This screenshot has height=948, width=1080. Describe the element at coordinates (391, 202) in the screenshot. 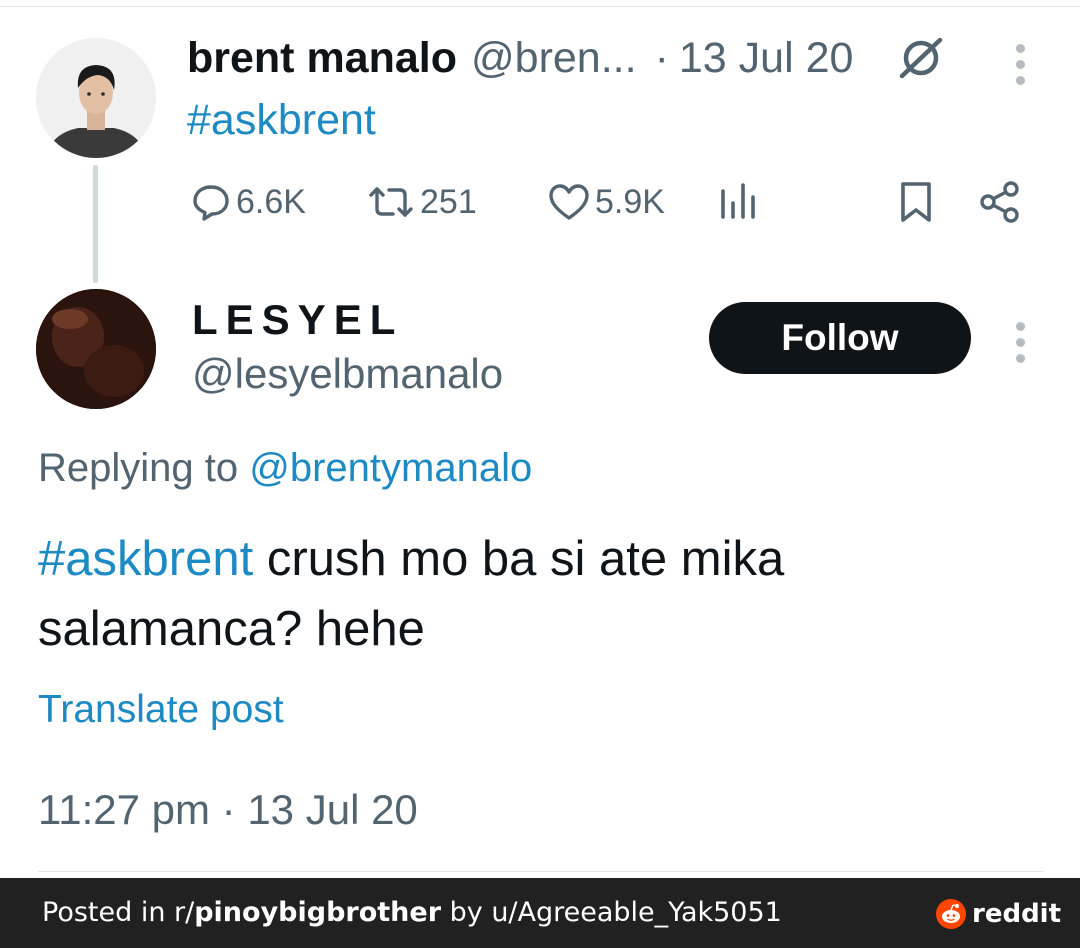

I see `repost-icon` at that location.